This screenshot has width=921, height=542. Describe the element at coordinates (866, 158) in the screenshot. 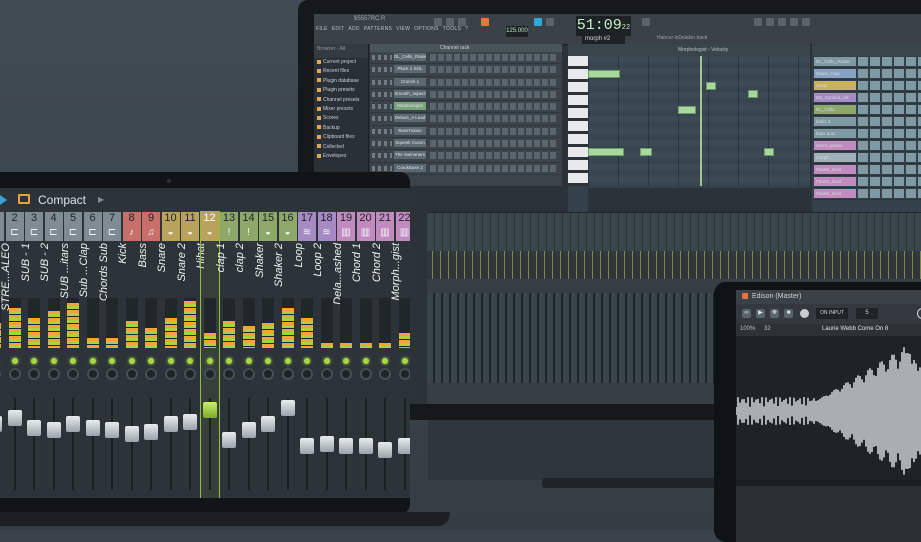

I see `playlist-track: morph` at that location.